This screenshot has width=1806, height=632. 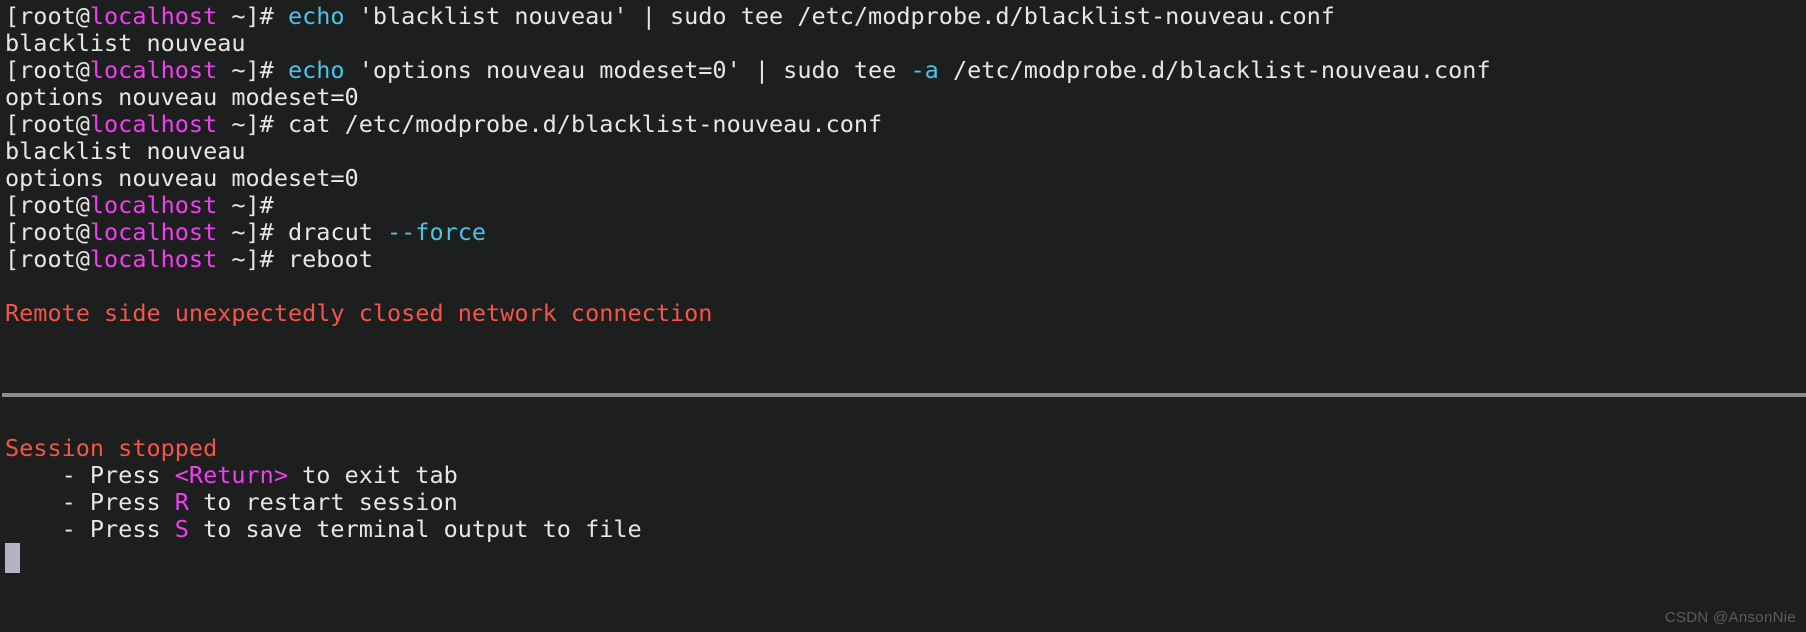 What do you see at coordinates (181, 502) in the screenshot?
I see `text-segment: R` at bounding box center [181, 502].